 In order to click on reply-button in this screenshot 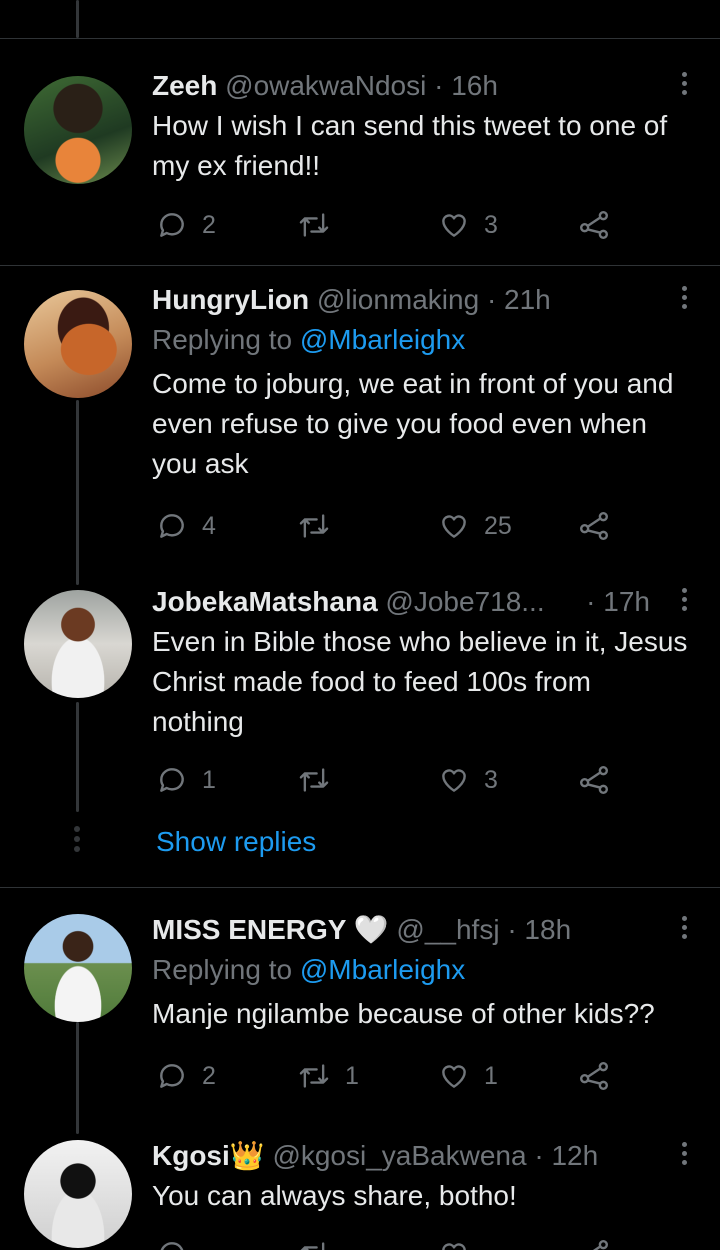, I will do `click(172, 1243)`.